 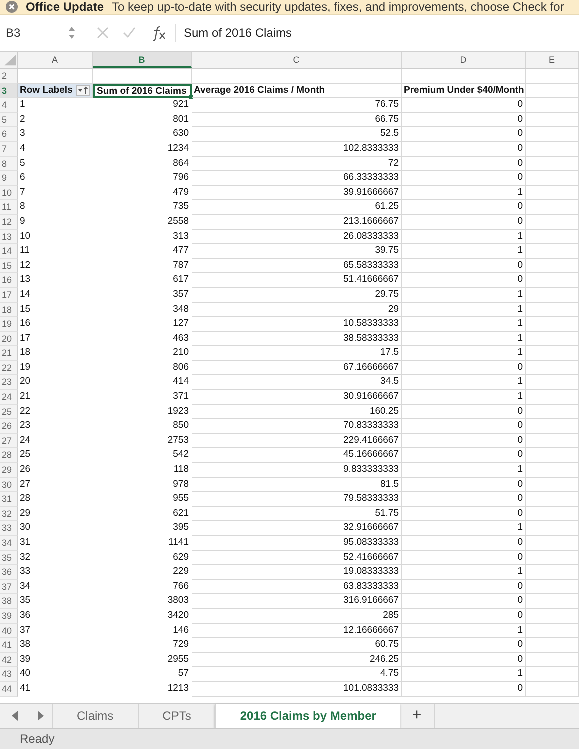 What do you see at coordinates (41, 716) in the screenshot?
I see `next-sheet-icon` at bounding box center [41, 716].